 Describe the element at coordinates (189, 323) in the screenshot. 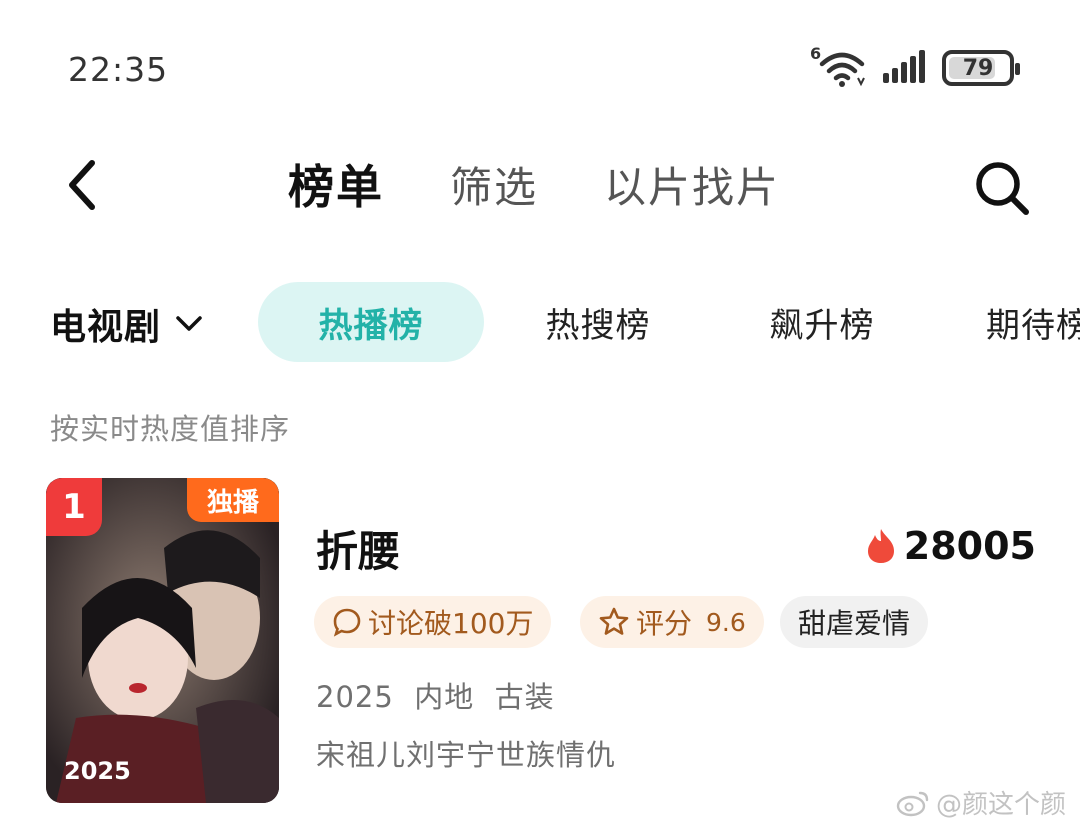

I see `chevron-down-icon` at that location.